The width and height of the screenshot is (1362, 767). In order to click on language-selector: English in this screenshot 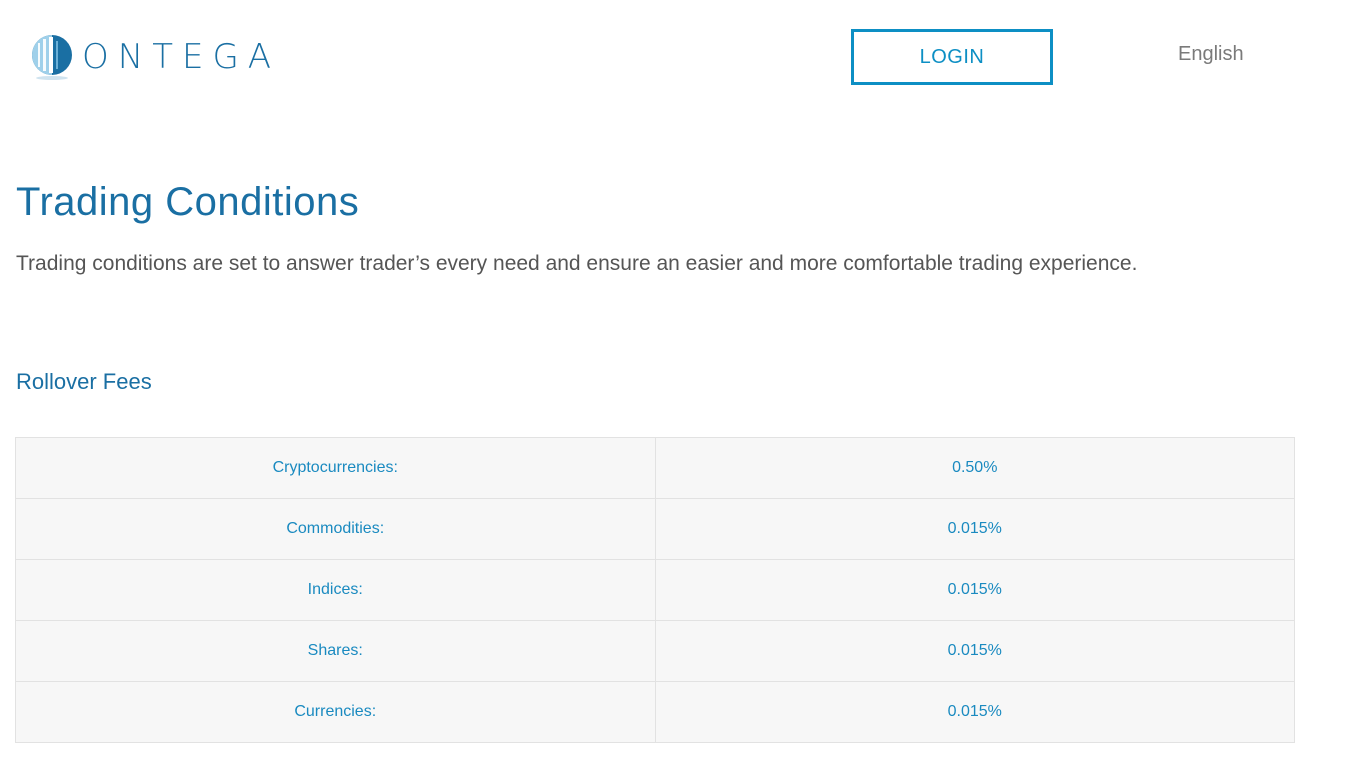, I will do `click(1211, 54)`.